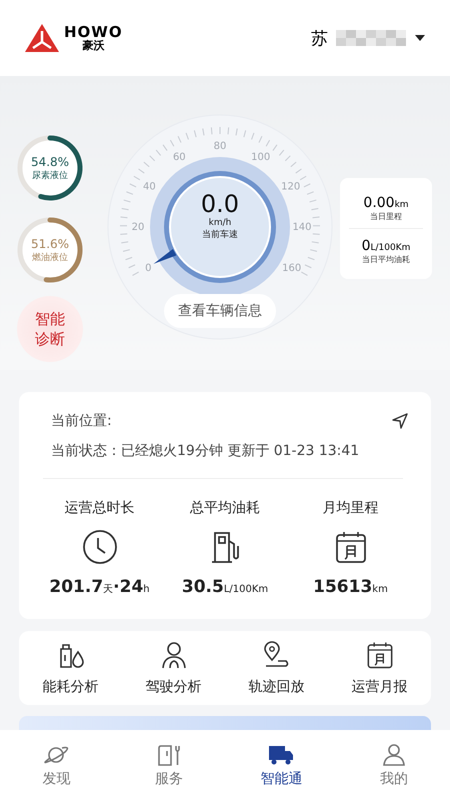  Describe the element at coordinates (371, 38) in the screenshot. I see `blurred-plate` at that location.